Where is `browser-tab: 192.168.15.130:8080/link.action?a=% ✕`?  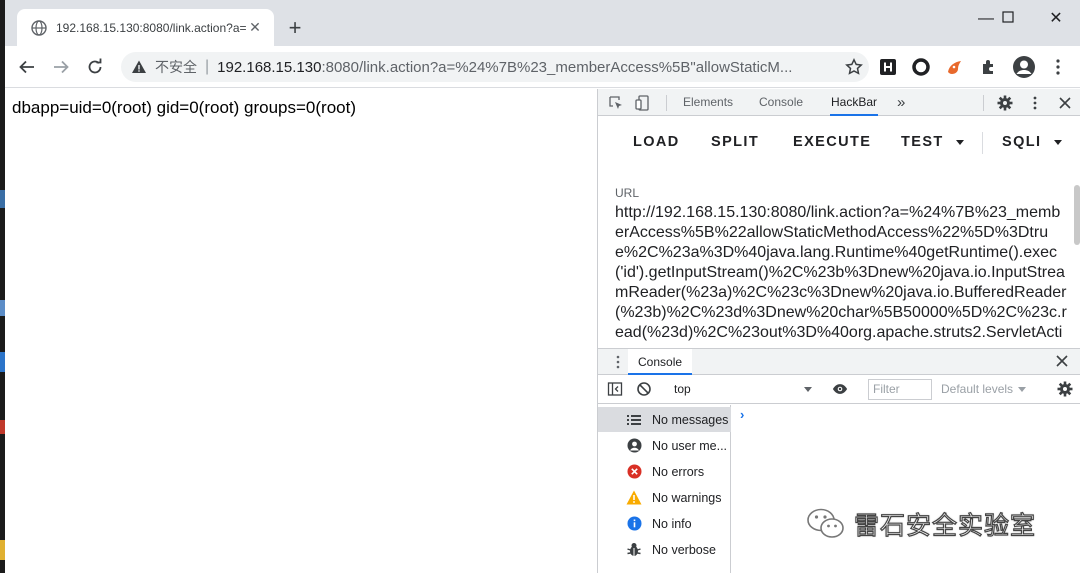 browser-tab: 192.168.15.130:8080/link.action?a=% ✕ is located at coordinates (145, 27).